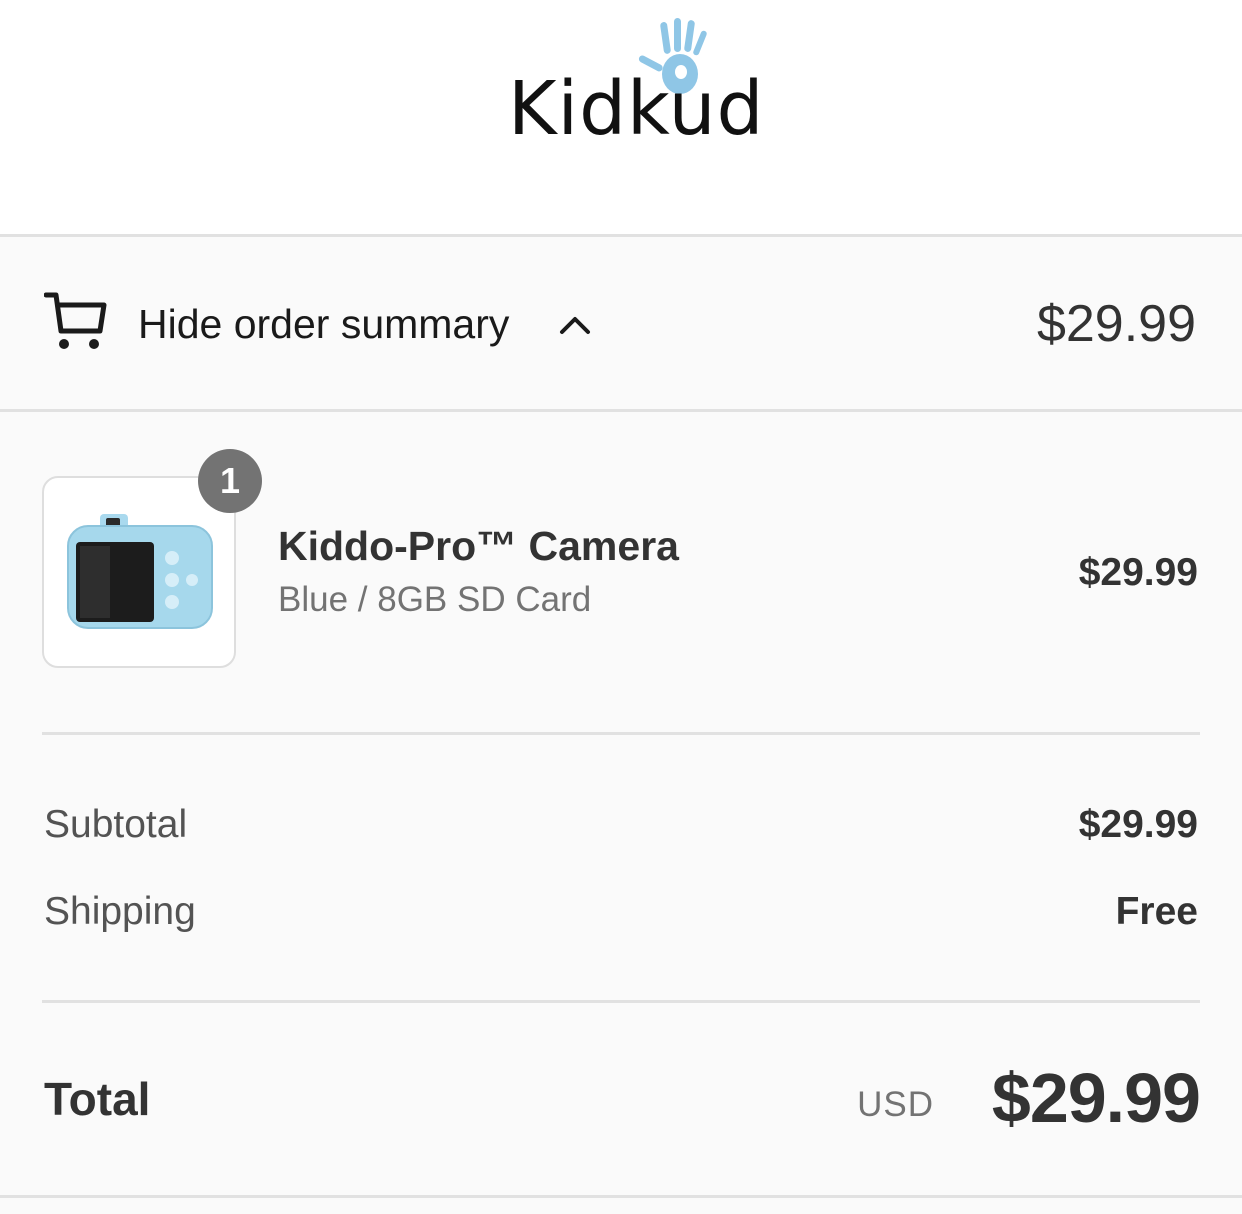  What do you see at coordinates (636, 109) in the screenshot?
I see `brand-name: Kidkud` at bounding box center [636, 109].